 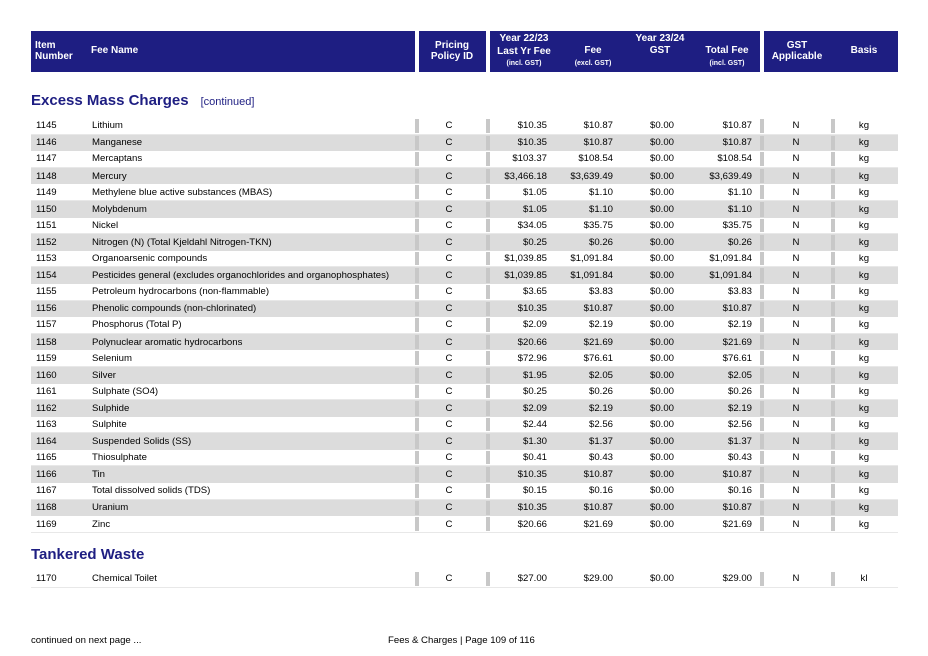 What do you see at coordinates (46, 309) in the screenshot?
I see `item-number-cell: 1156` at bounding box center [46, 309].